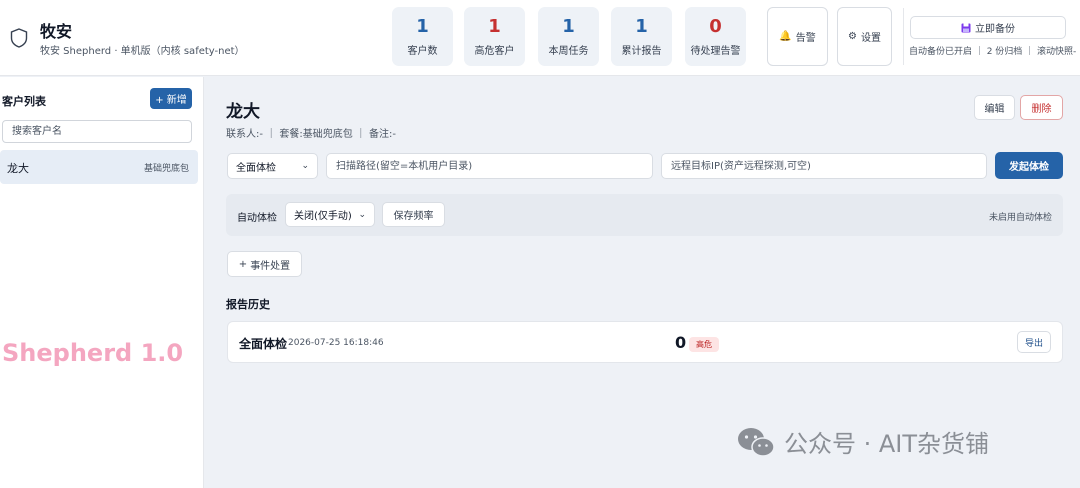 The width and height of the screenshot is (1080, 488). What do you see at coordinates (336, 343) in the screenshot?
I see `report-time: 2026-07-25 16:18:46` at bounding box center [336, 343].